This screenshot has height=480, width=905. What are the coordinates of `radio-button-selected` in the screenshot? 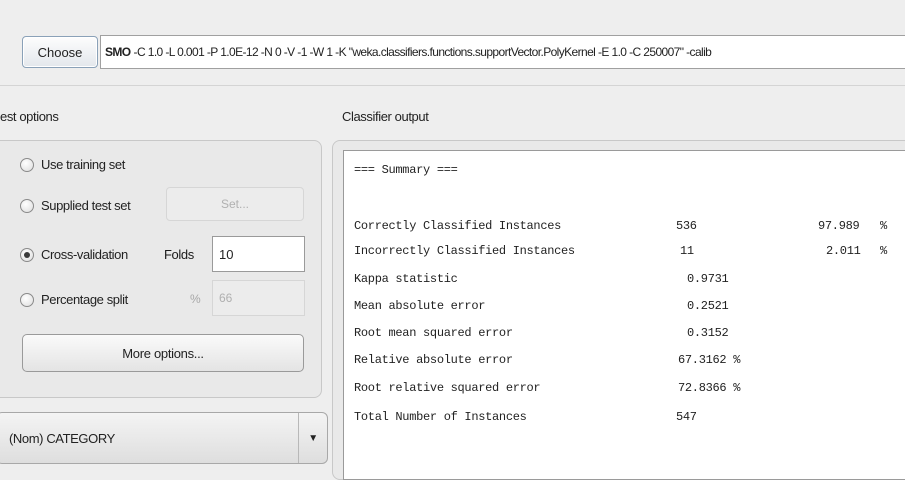 It's located at (27, 254).